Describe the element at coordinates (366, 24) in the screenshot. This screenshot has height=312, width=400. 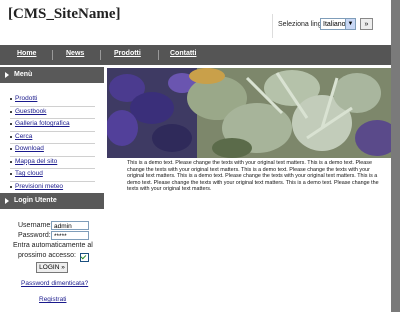
I see `language-go-button: »` at that location.